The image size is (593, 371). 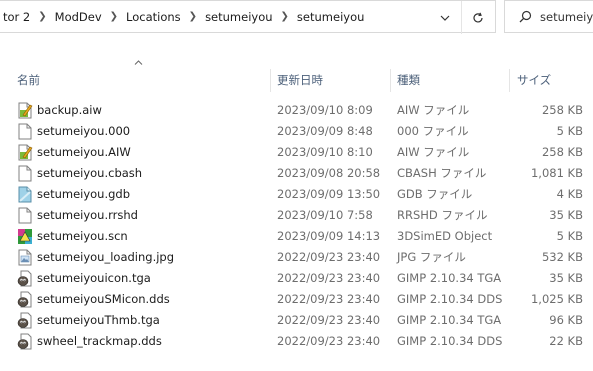 I want to click on file-name: setumeiyou.000, so click(x=84, y=131).